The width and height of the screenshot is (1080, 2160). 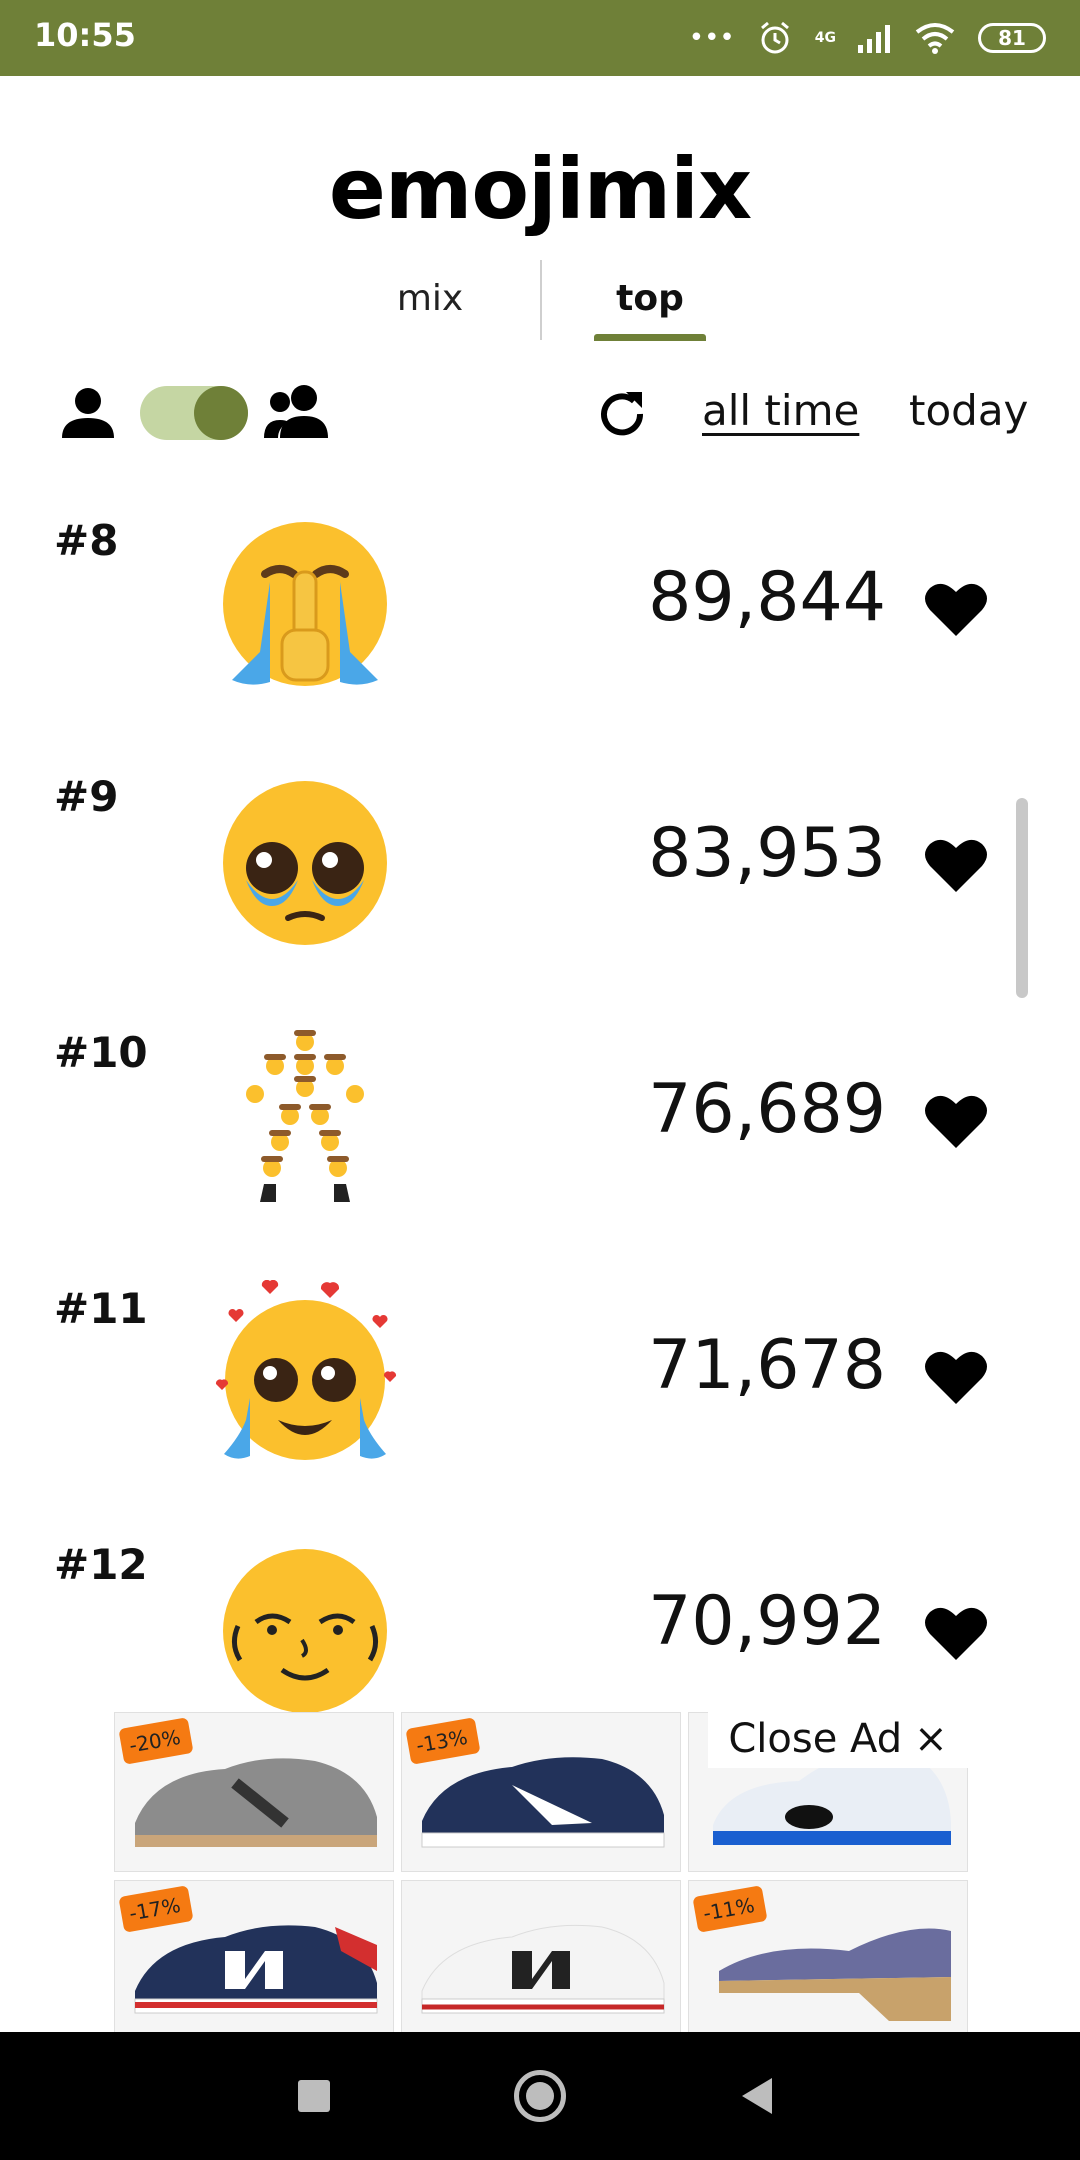 I want to click on signal-icon, so click(x=874, y=39).